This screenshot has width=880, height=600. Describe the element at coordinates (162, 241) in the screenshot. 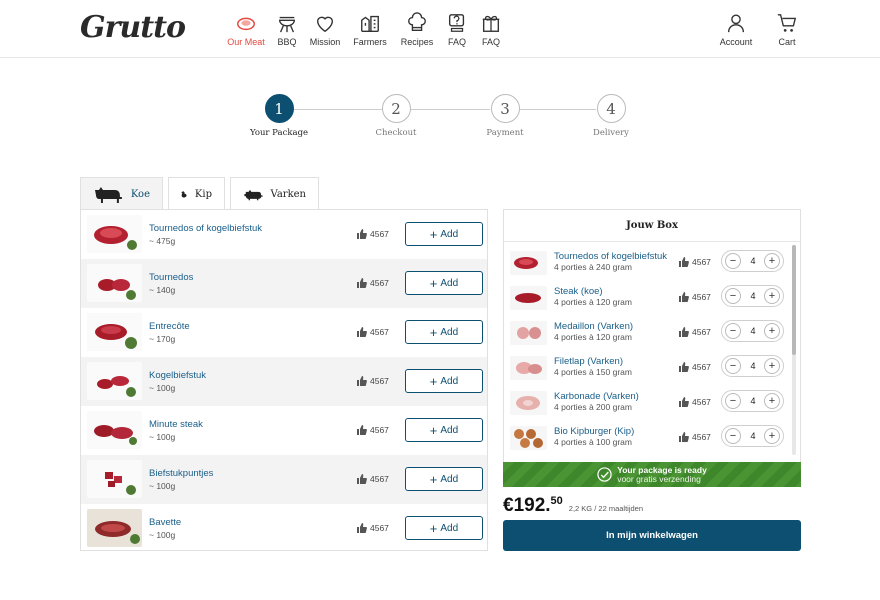

I see `product-weight: ~ 475g` at that location.